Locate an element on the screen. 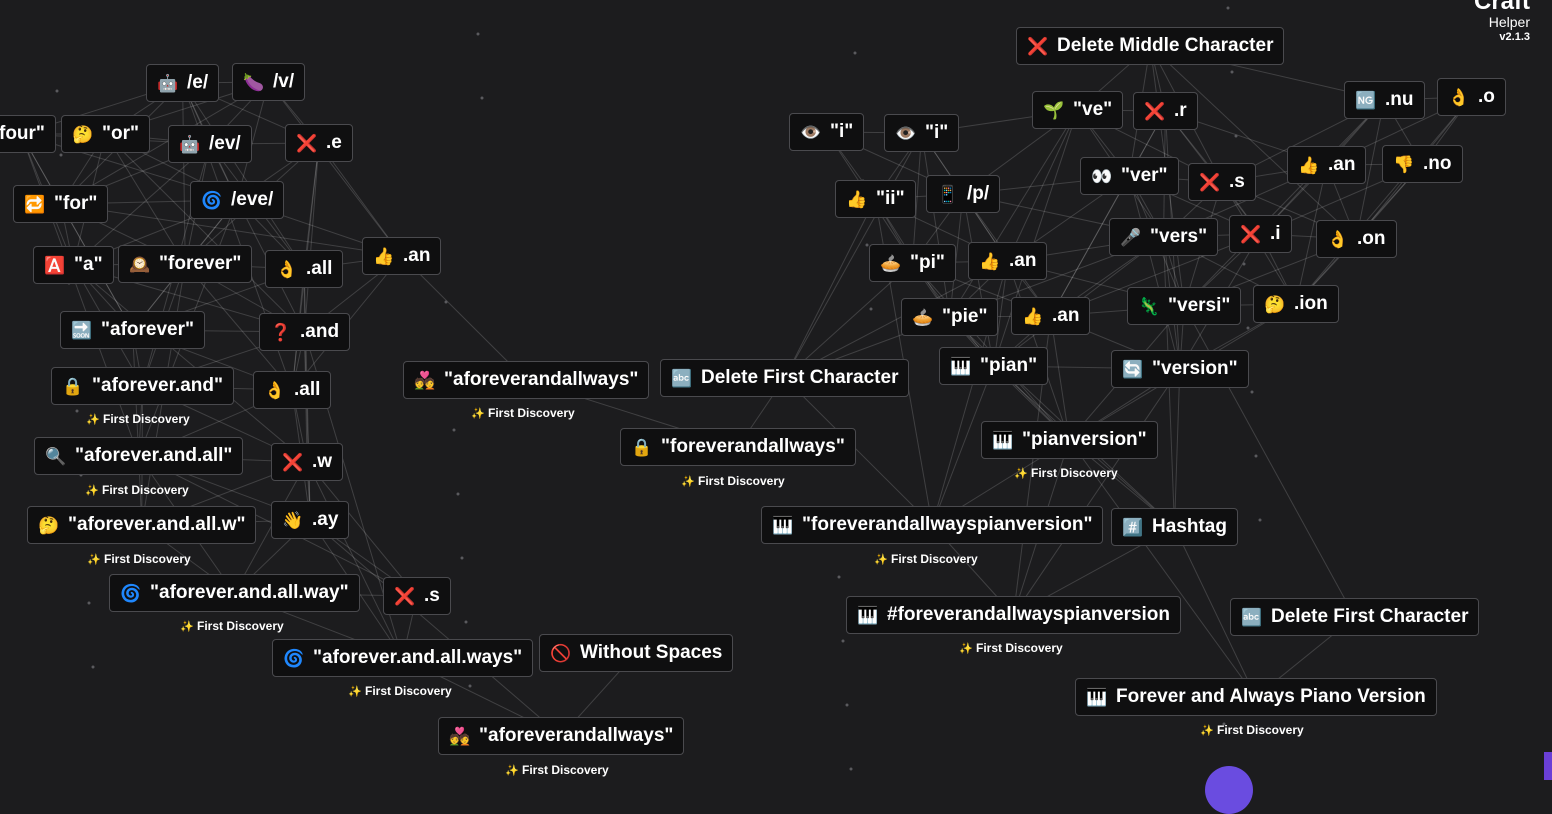 Image resolution: width=1552 pixels, height=814 pixels. item-vers: 🎤"vers" is located at coordinates (1163, 237).